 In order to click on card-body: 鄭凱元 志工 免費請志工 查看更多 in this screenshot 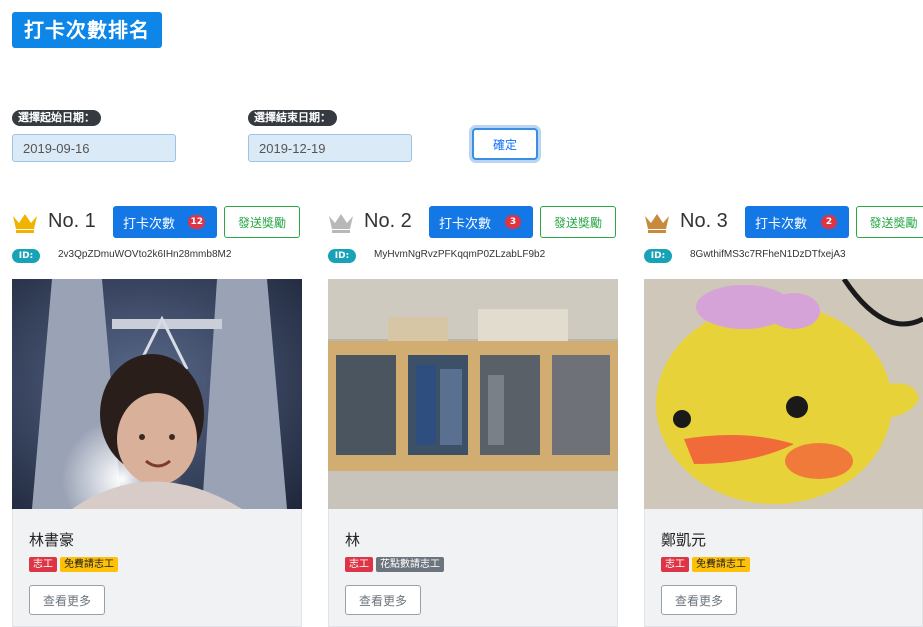, I will do `click(783, 568)`.